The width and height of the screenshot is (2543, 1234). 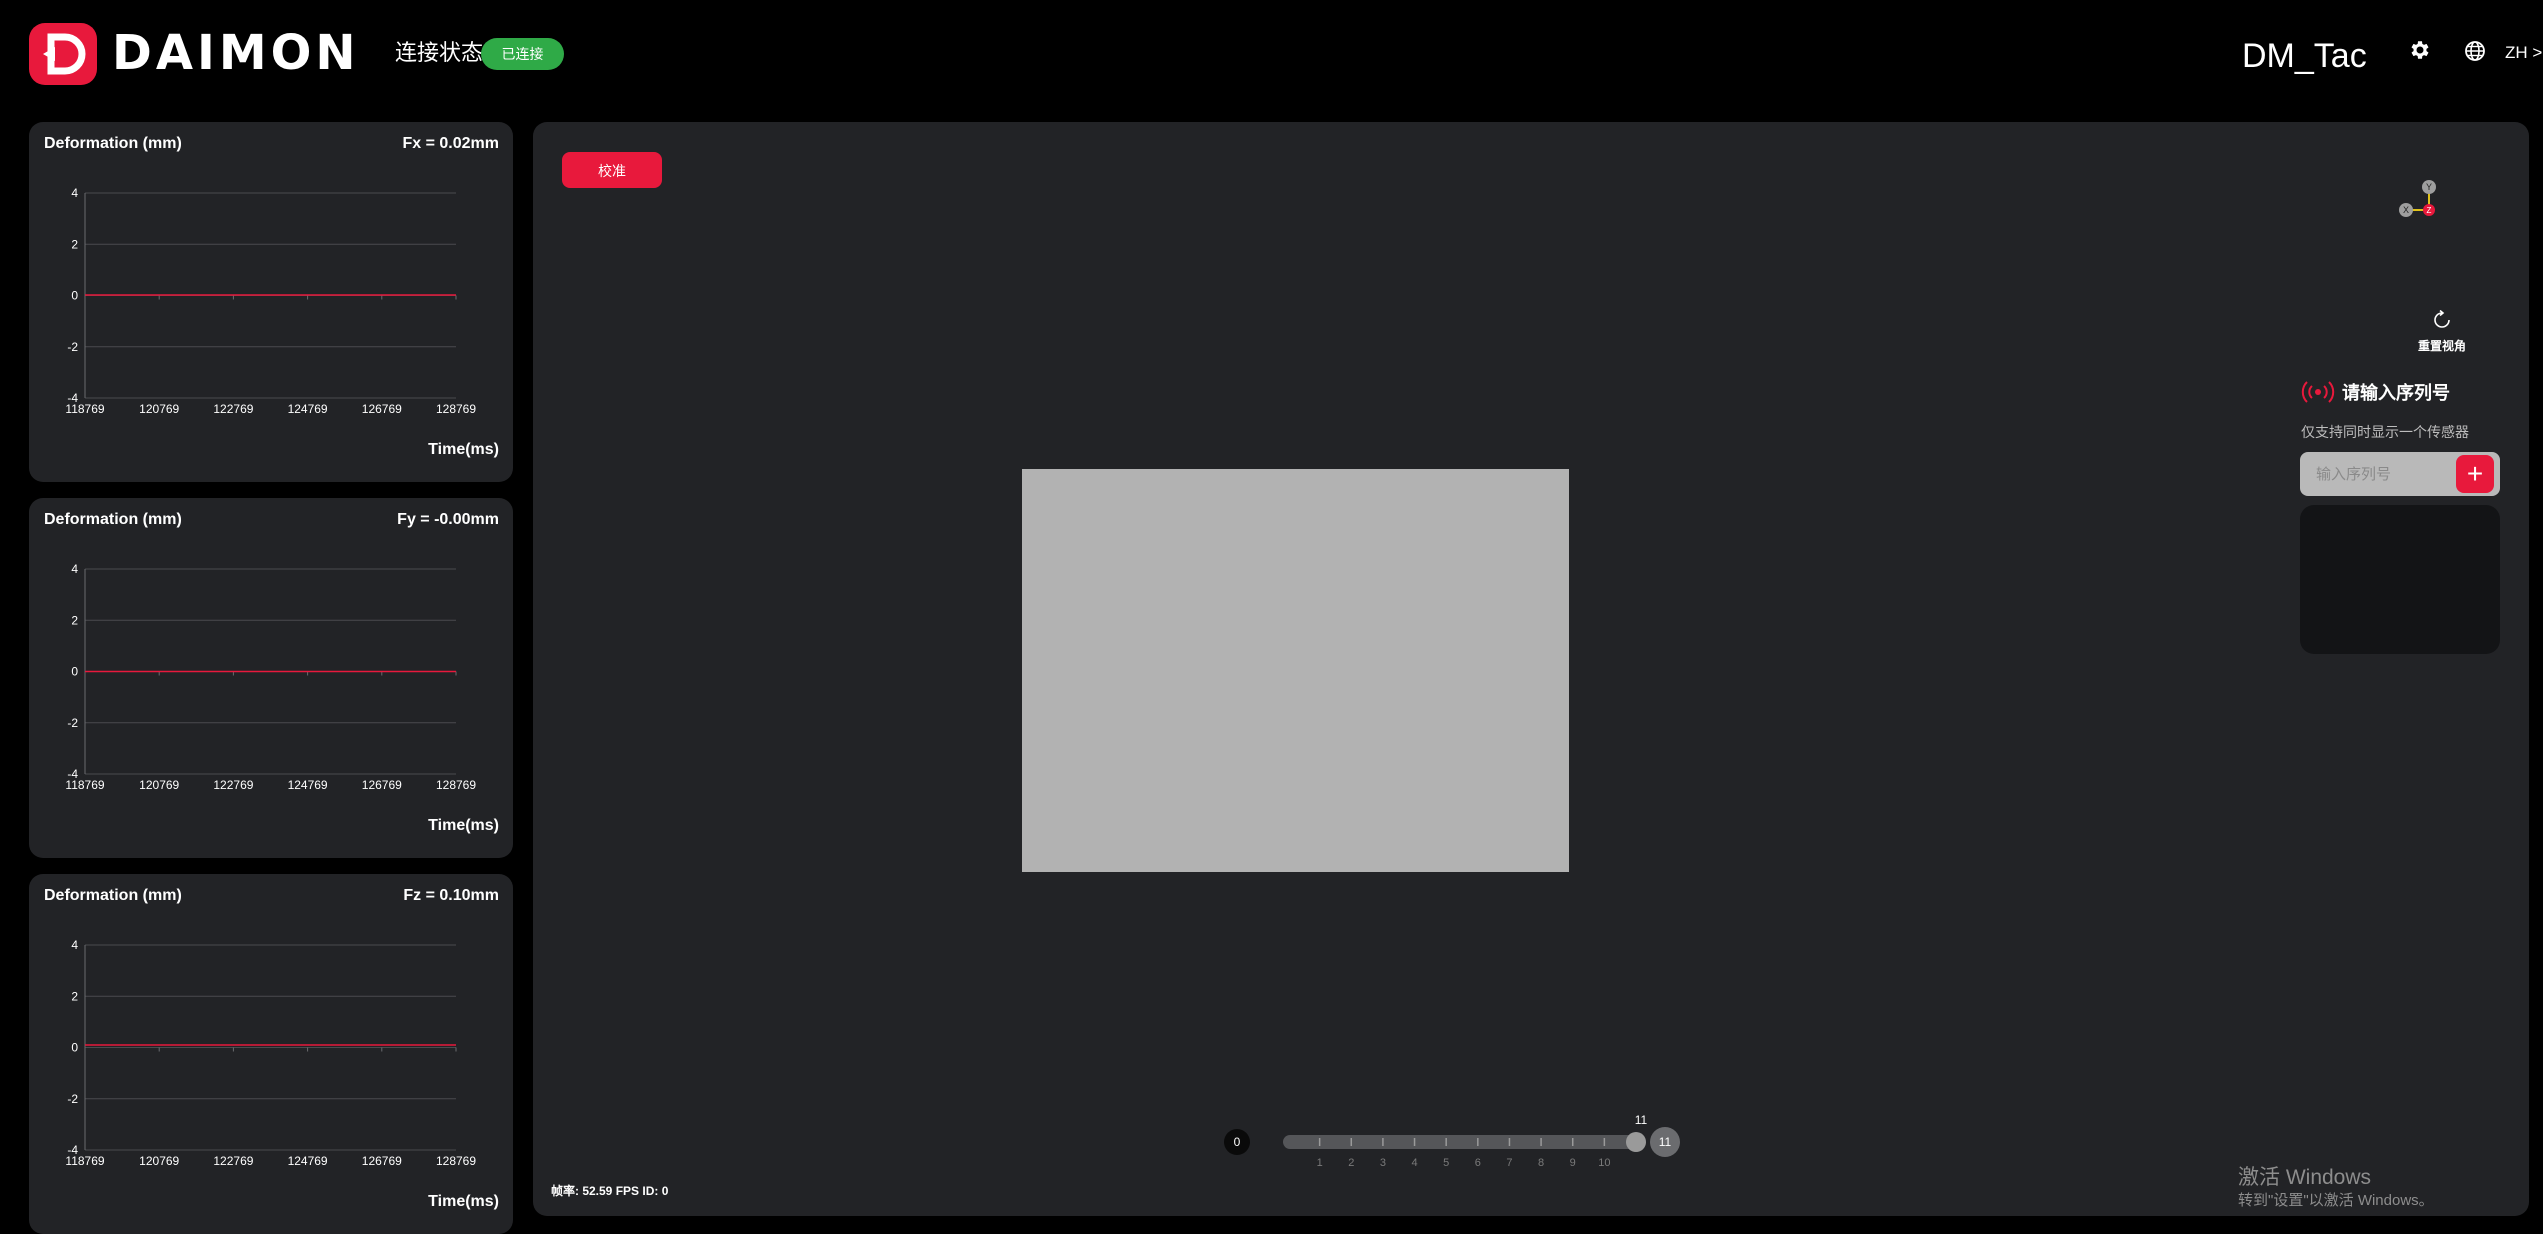 What do you see at coordinates (1541, 1163) in the screenshot?
I see `slider-tick-label: 8` at bounding box center [1541, 1163].